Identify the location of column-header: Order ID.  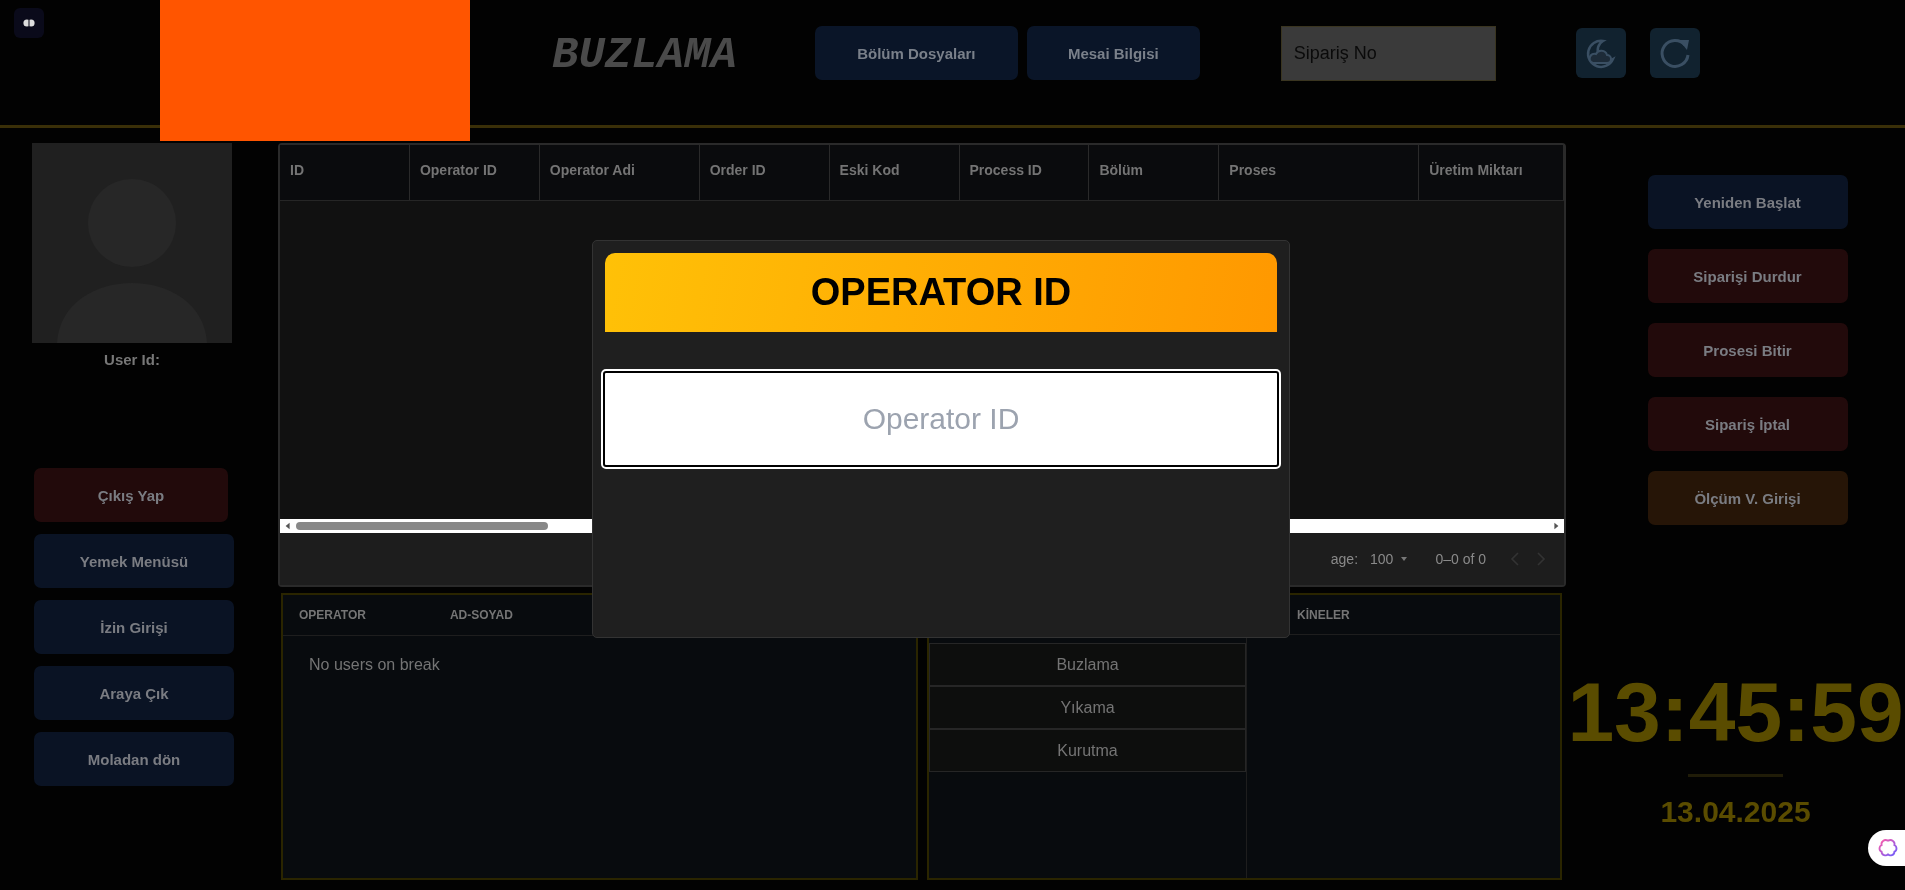
(764, 172).